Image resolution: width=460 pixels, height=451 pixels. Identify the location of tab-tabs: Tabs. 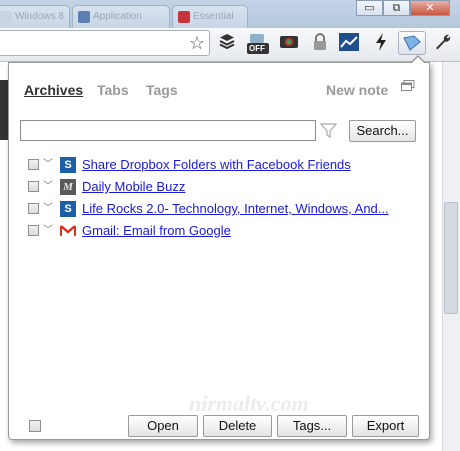
(113, 90).